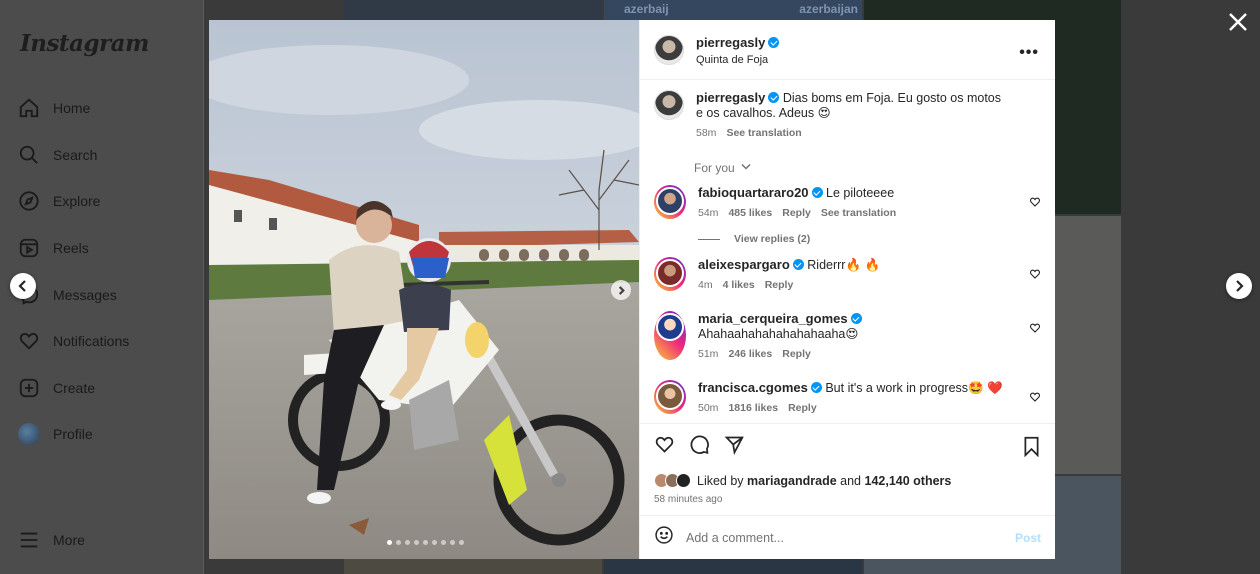  Describe the element at coordinates (851, 480) in the screenshot. I see `liked-by-and: and` at that location.